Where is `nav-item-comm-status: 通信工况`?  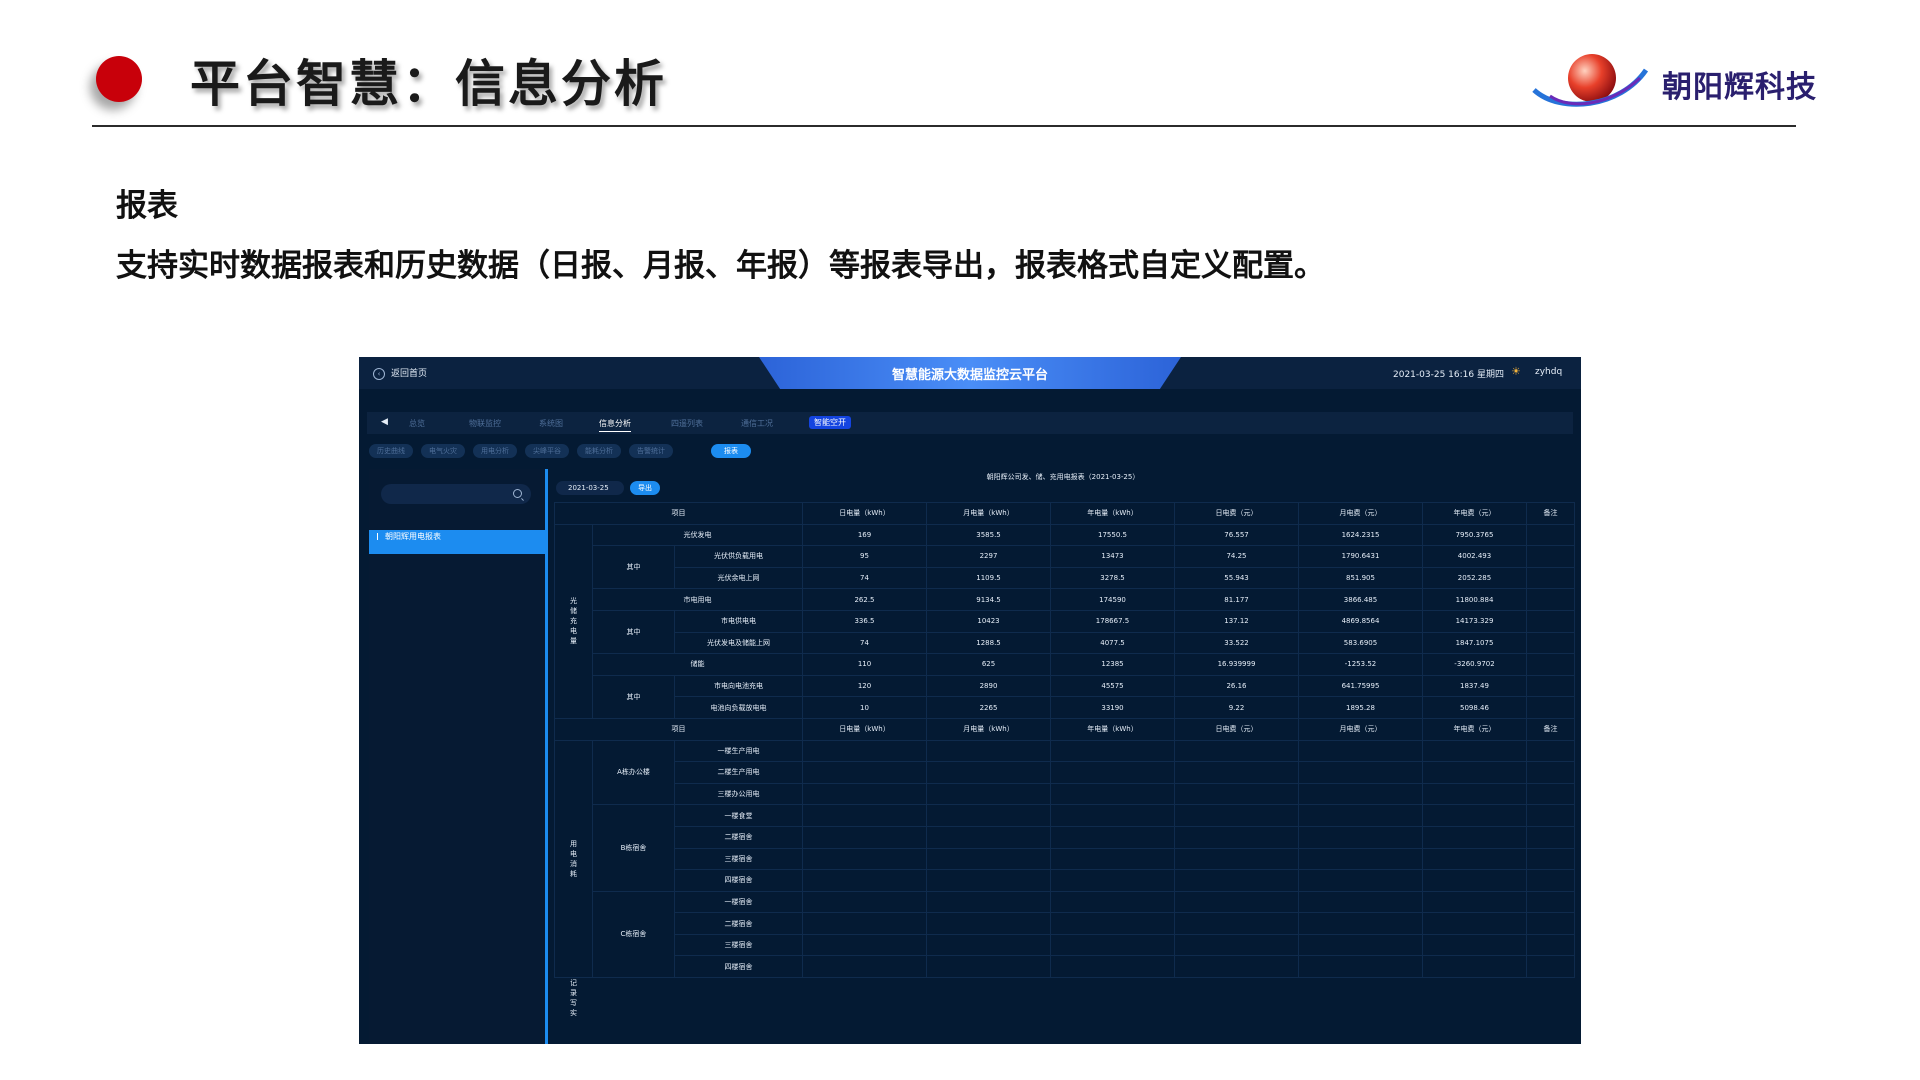 nav-item-comm-status: 通信工况 is located at coordinates (757, 423).